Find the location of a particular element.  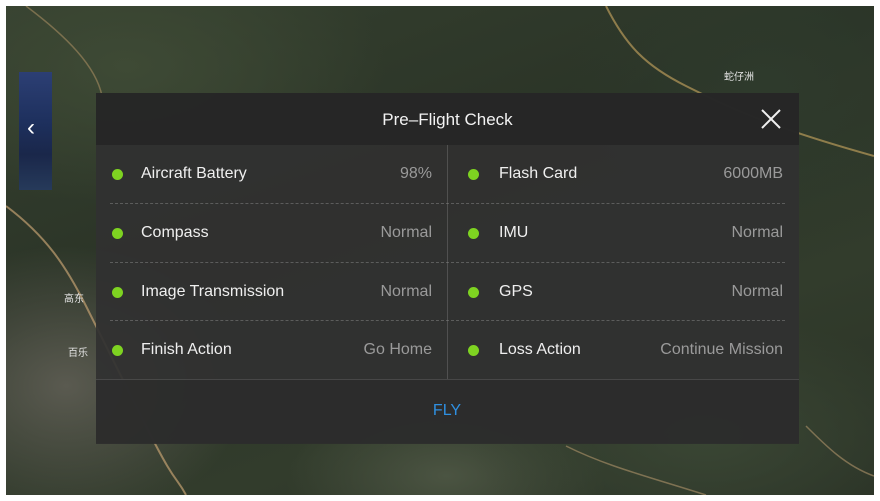

check-label: Compass is located at coordinates (175, 232).